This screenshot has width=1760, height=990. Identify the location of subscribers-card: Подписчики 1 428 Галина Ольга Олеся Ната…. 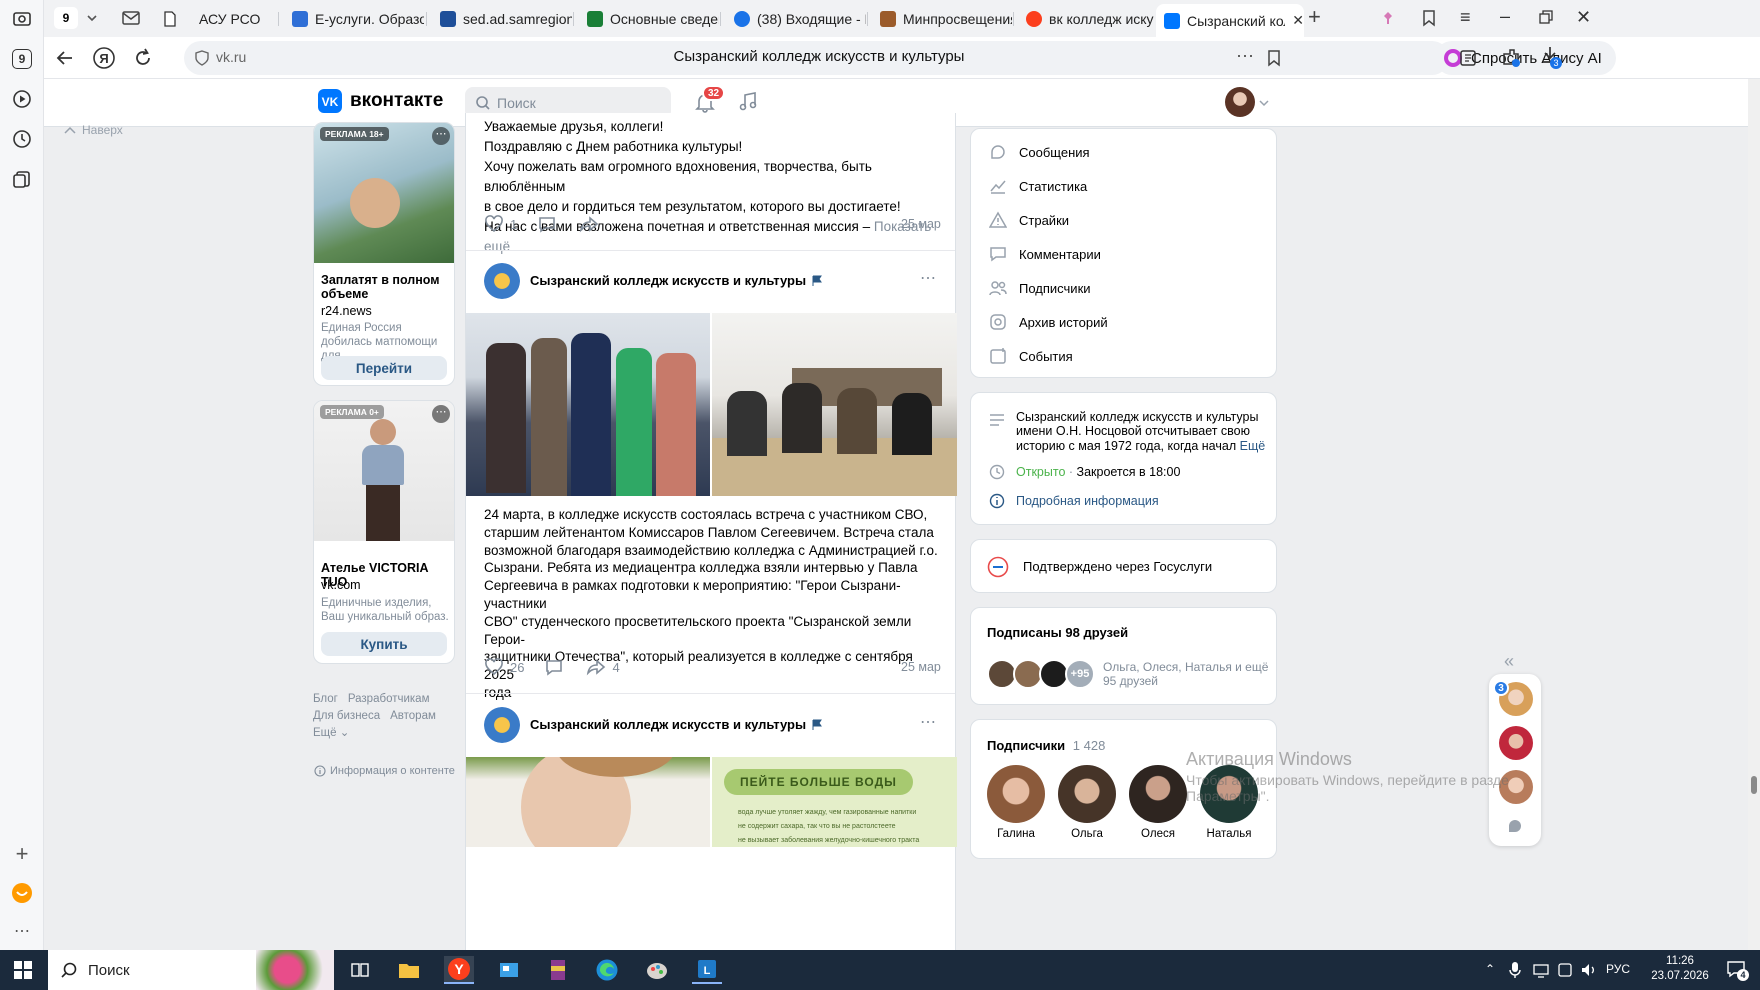
(1123, 789).